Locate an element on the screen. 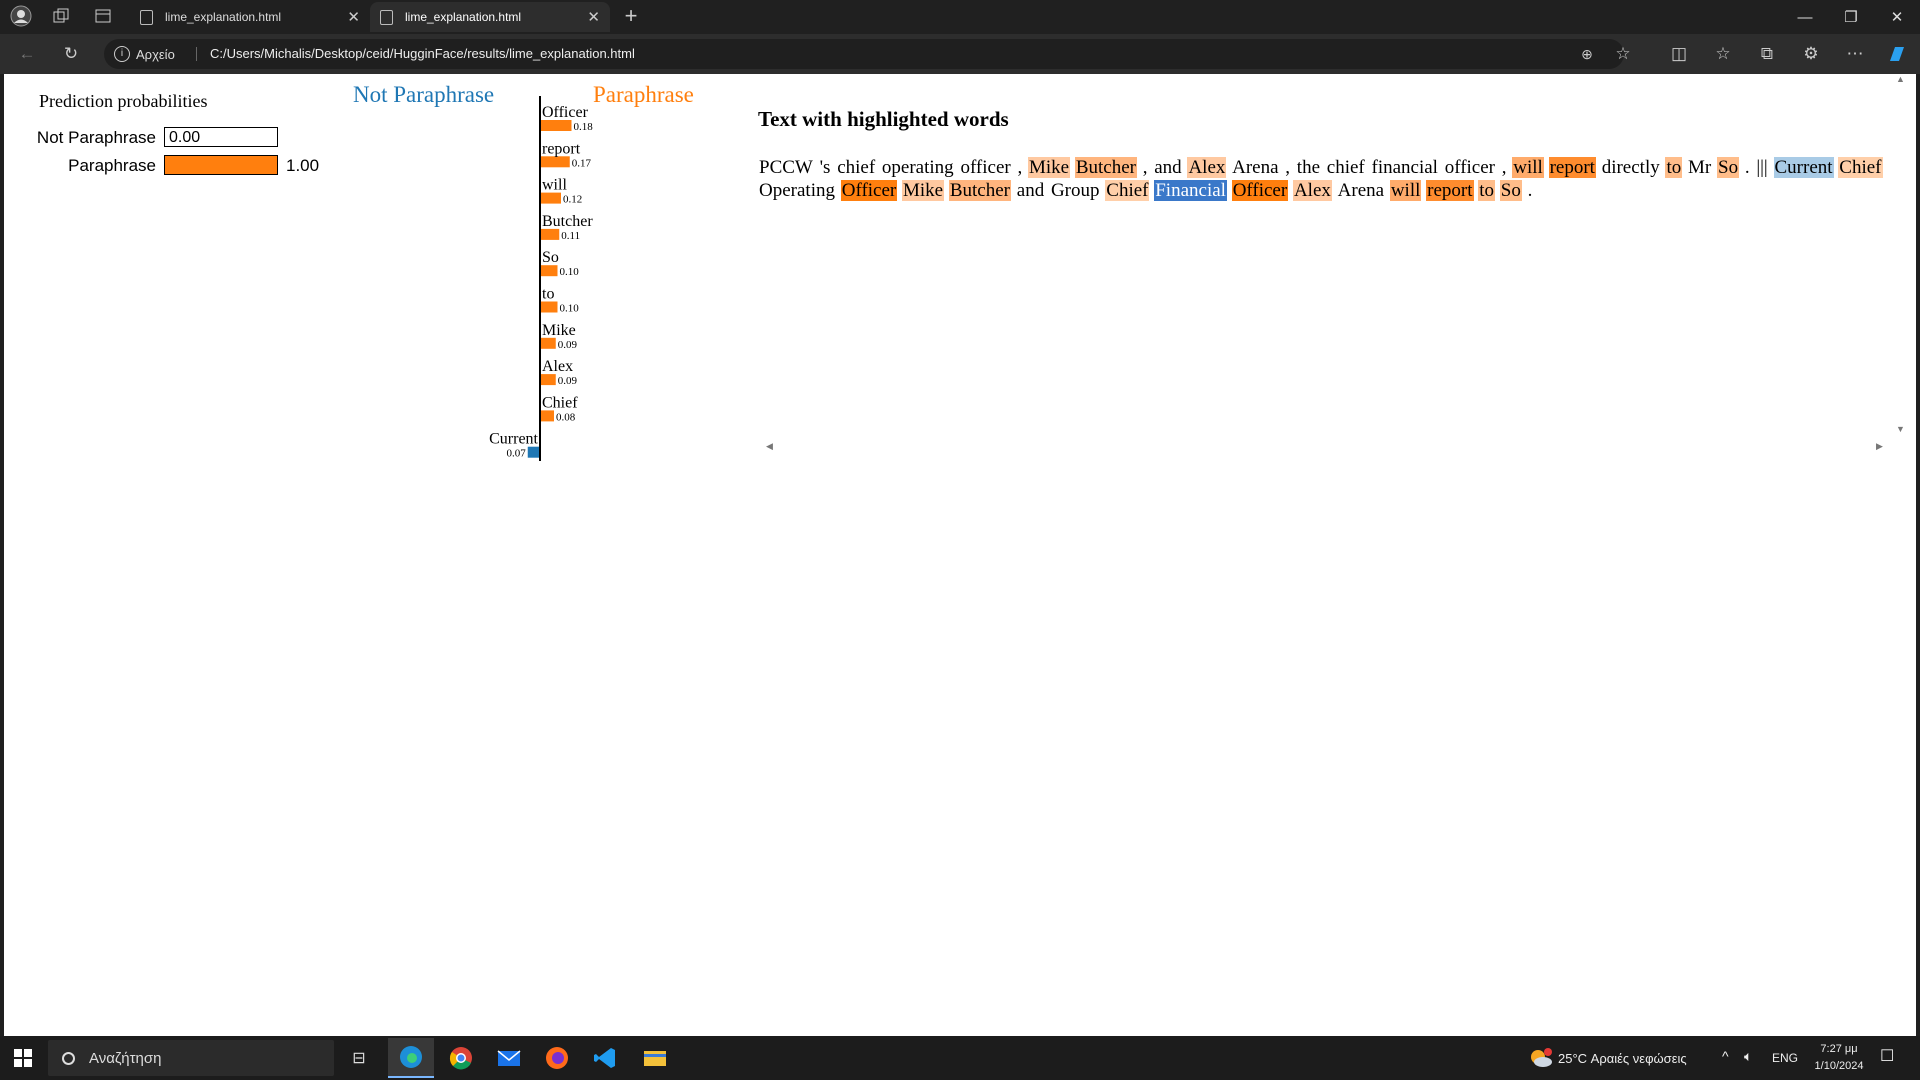 The width and height of the screenshot is (1920, 1080). favorites-icon: ☆ is located at coordinates (1723, 54).